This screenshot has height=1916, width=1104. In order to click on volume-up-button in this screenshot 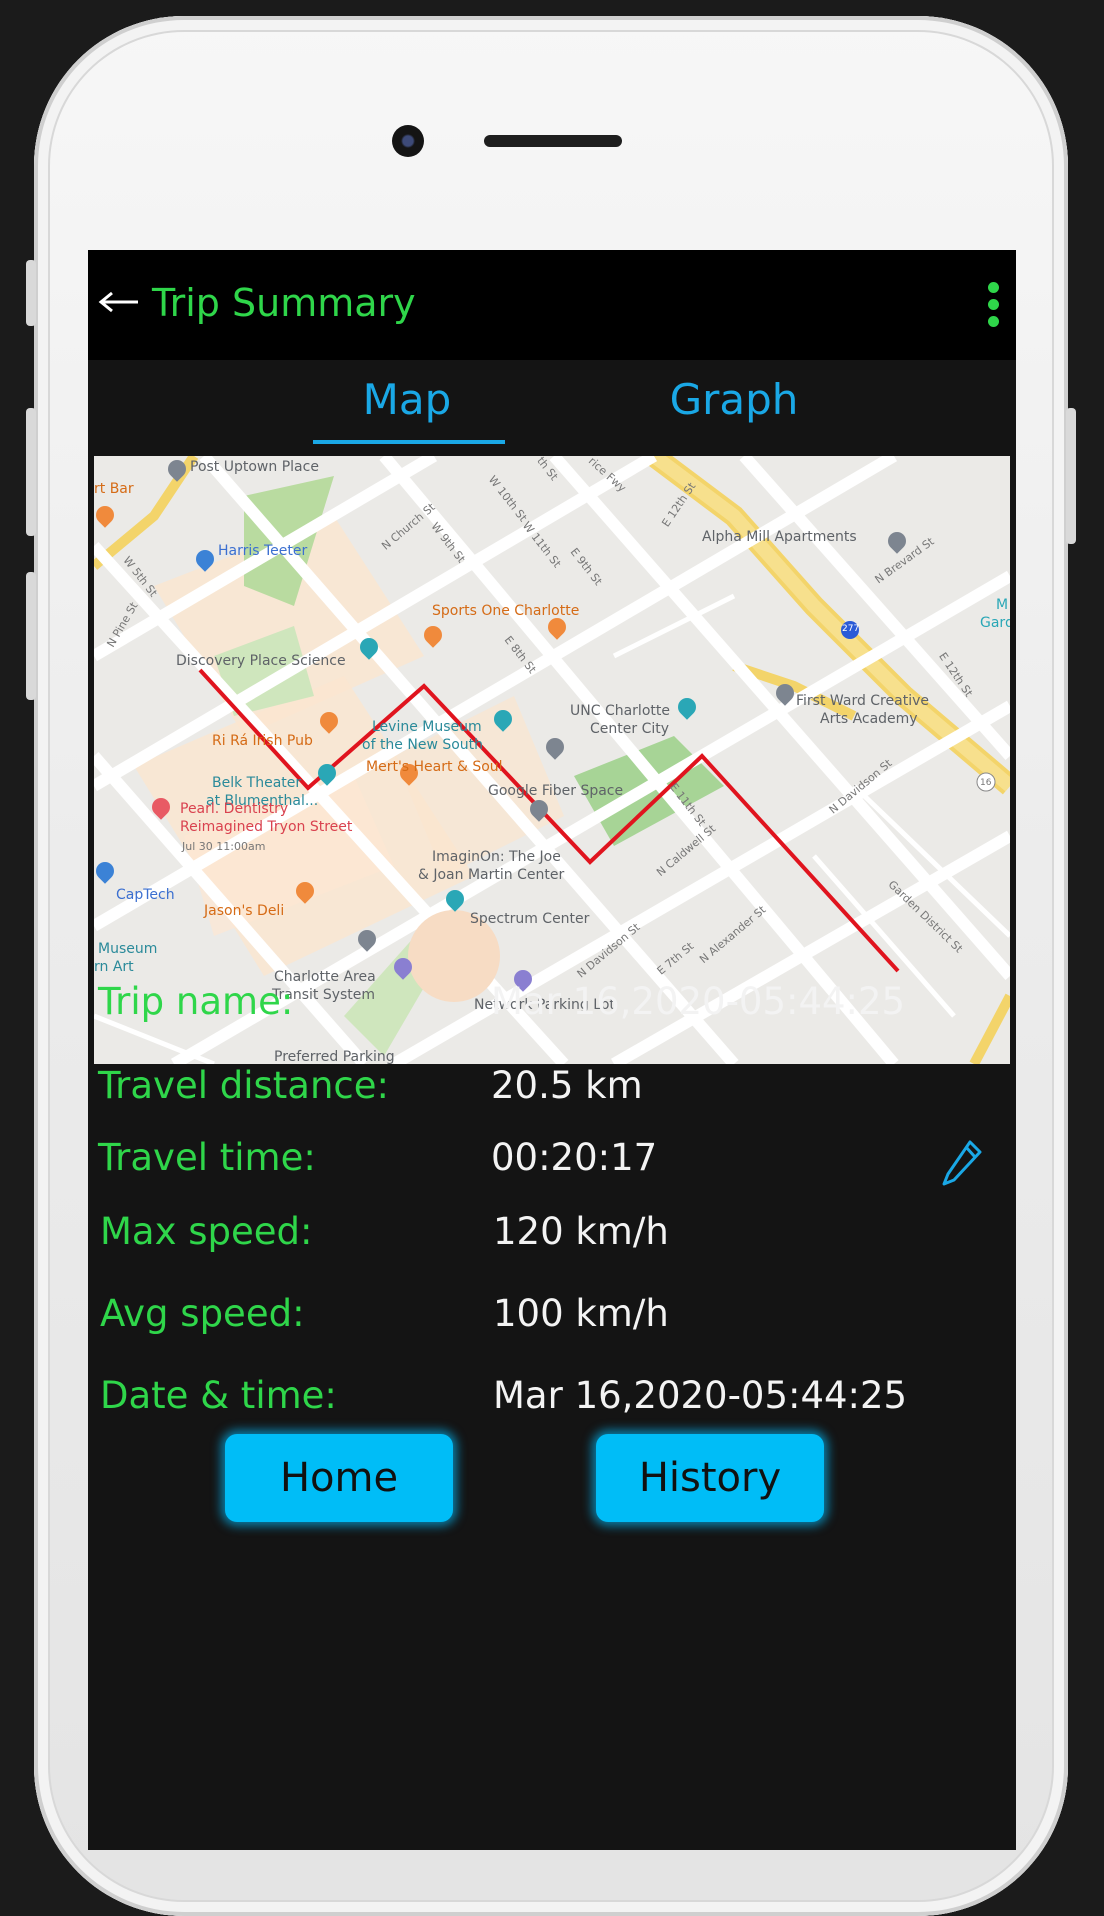, I will do `click(31, 472)`.